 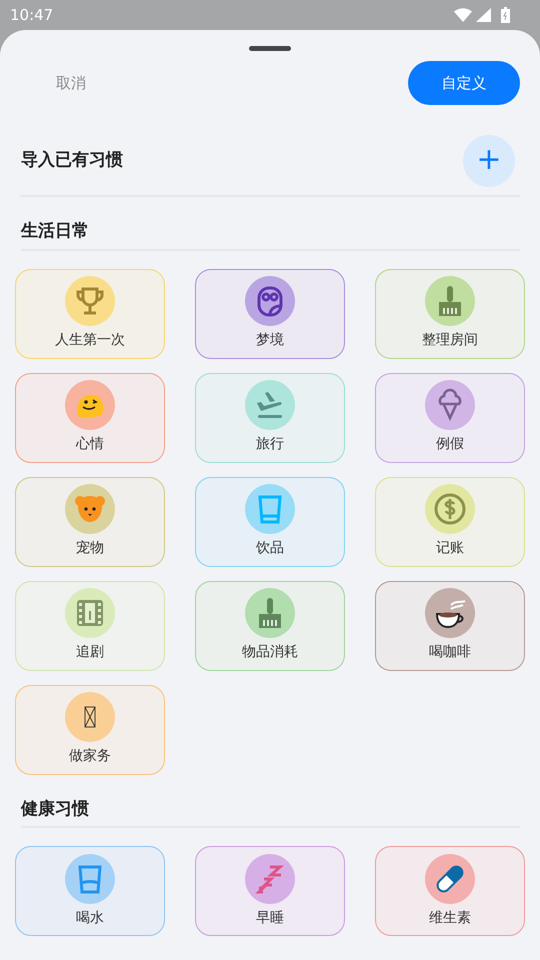 What do you see at coordinates (90, 521) in the screenshot?
I see `habit-card: 宠物` at bounding box center [90, 521].